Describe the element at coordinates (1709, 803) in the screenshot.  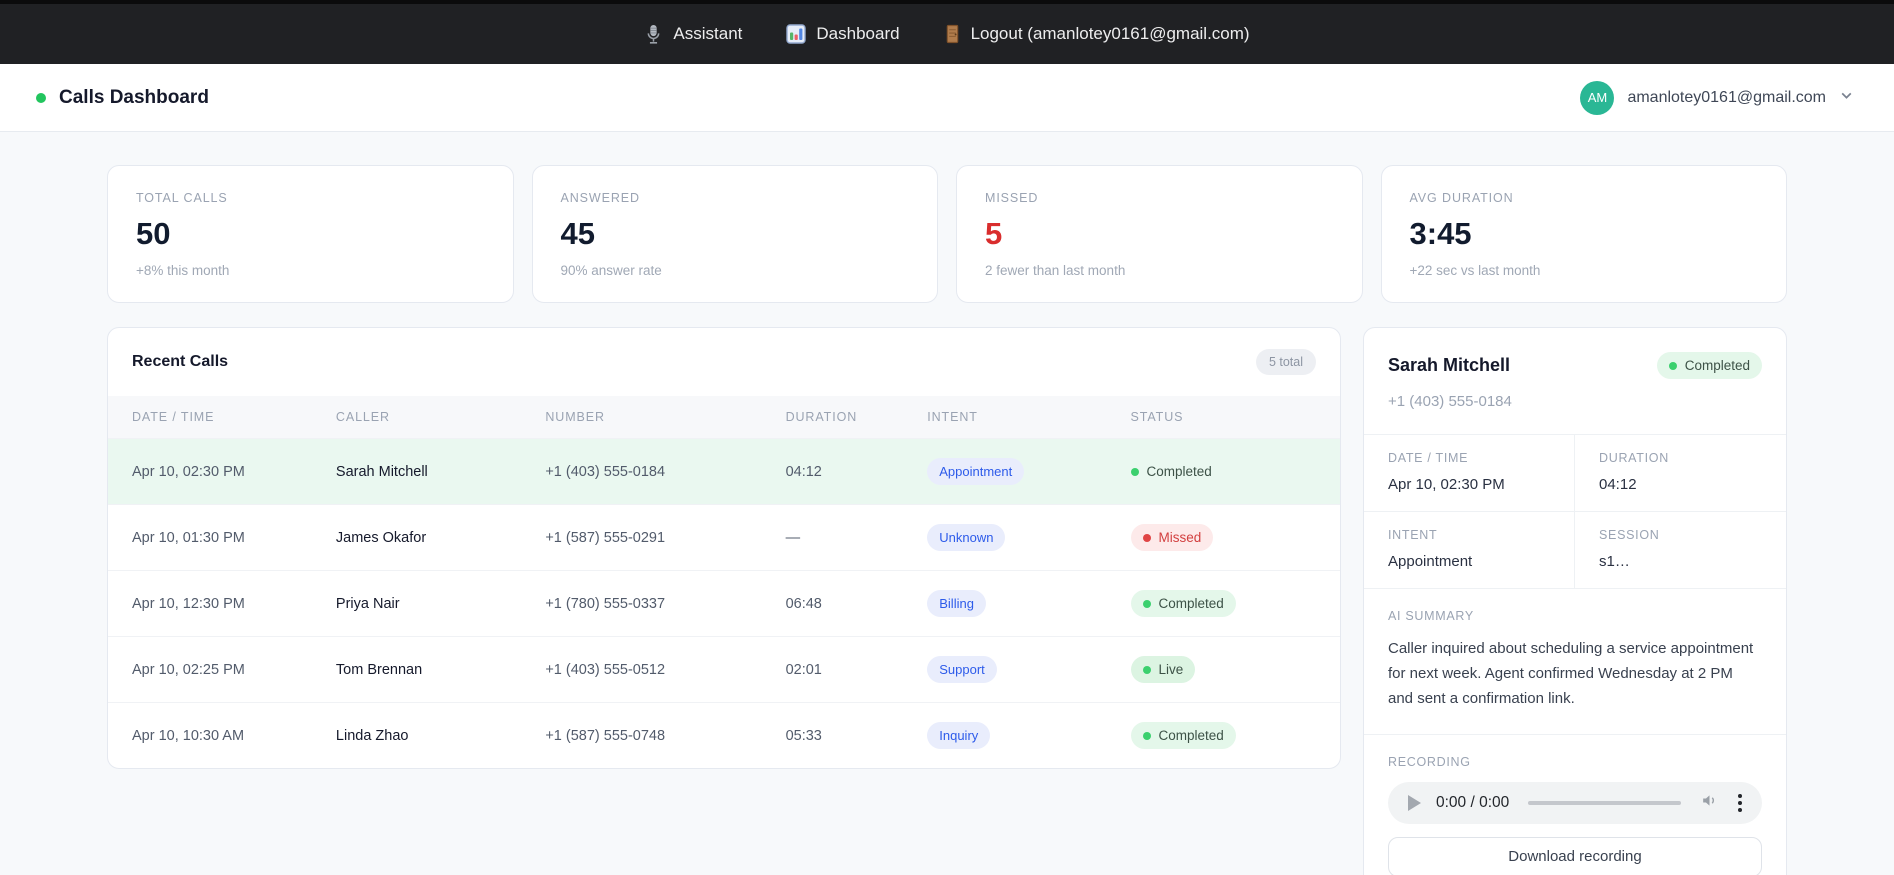
I see `volume-icon` at that location.